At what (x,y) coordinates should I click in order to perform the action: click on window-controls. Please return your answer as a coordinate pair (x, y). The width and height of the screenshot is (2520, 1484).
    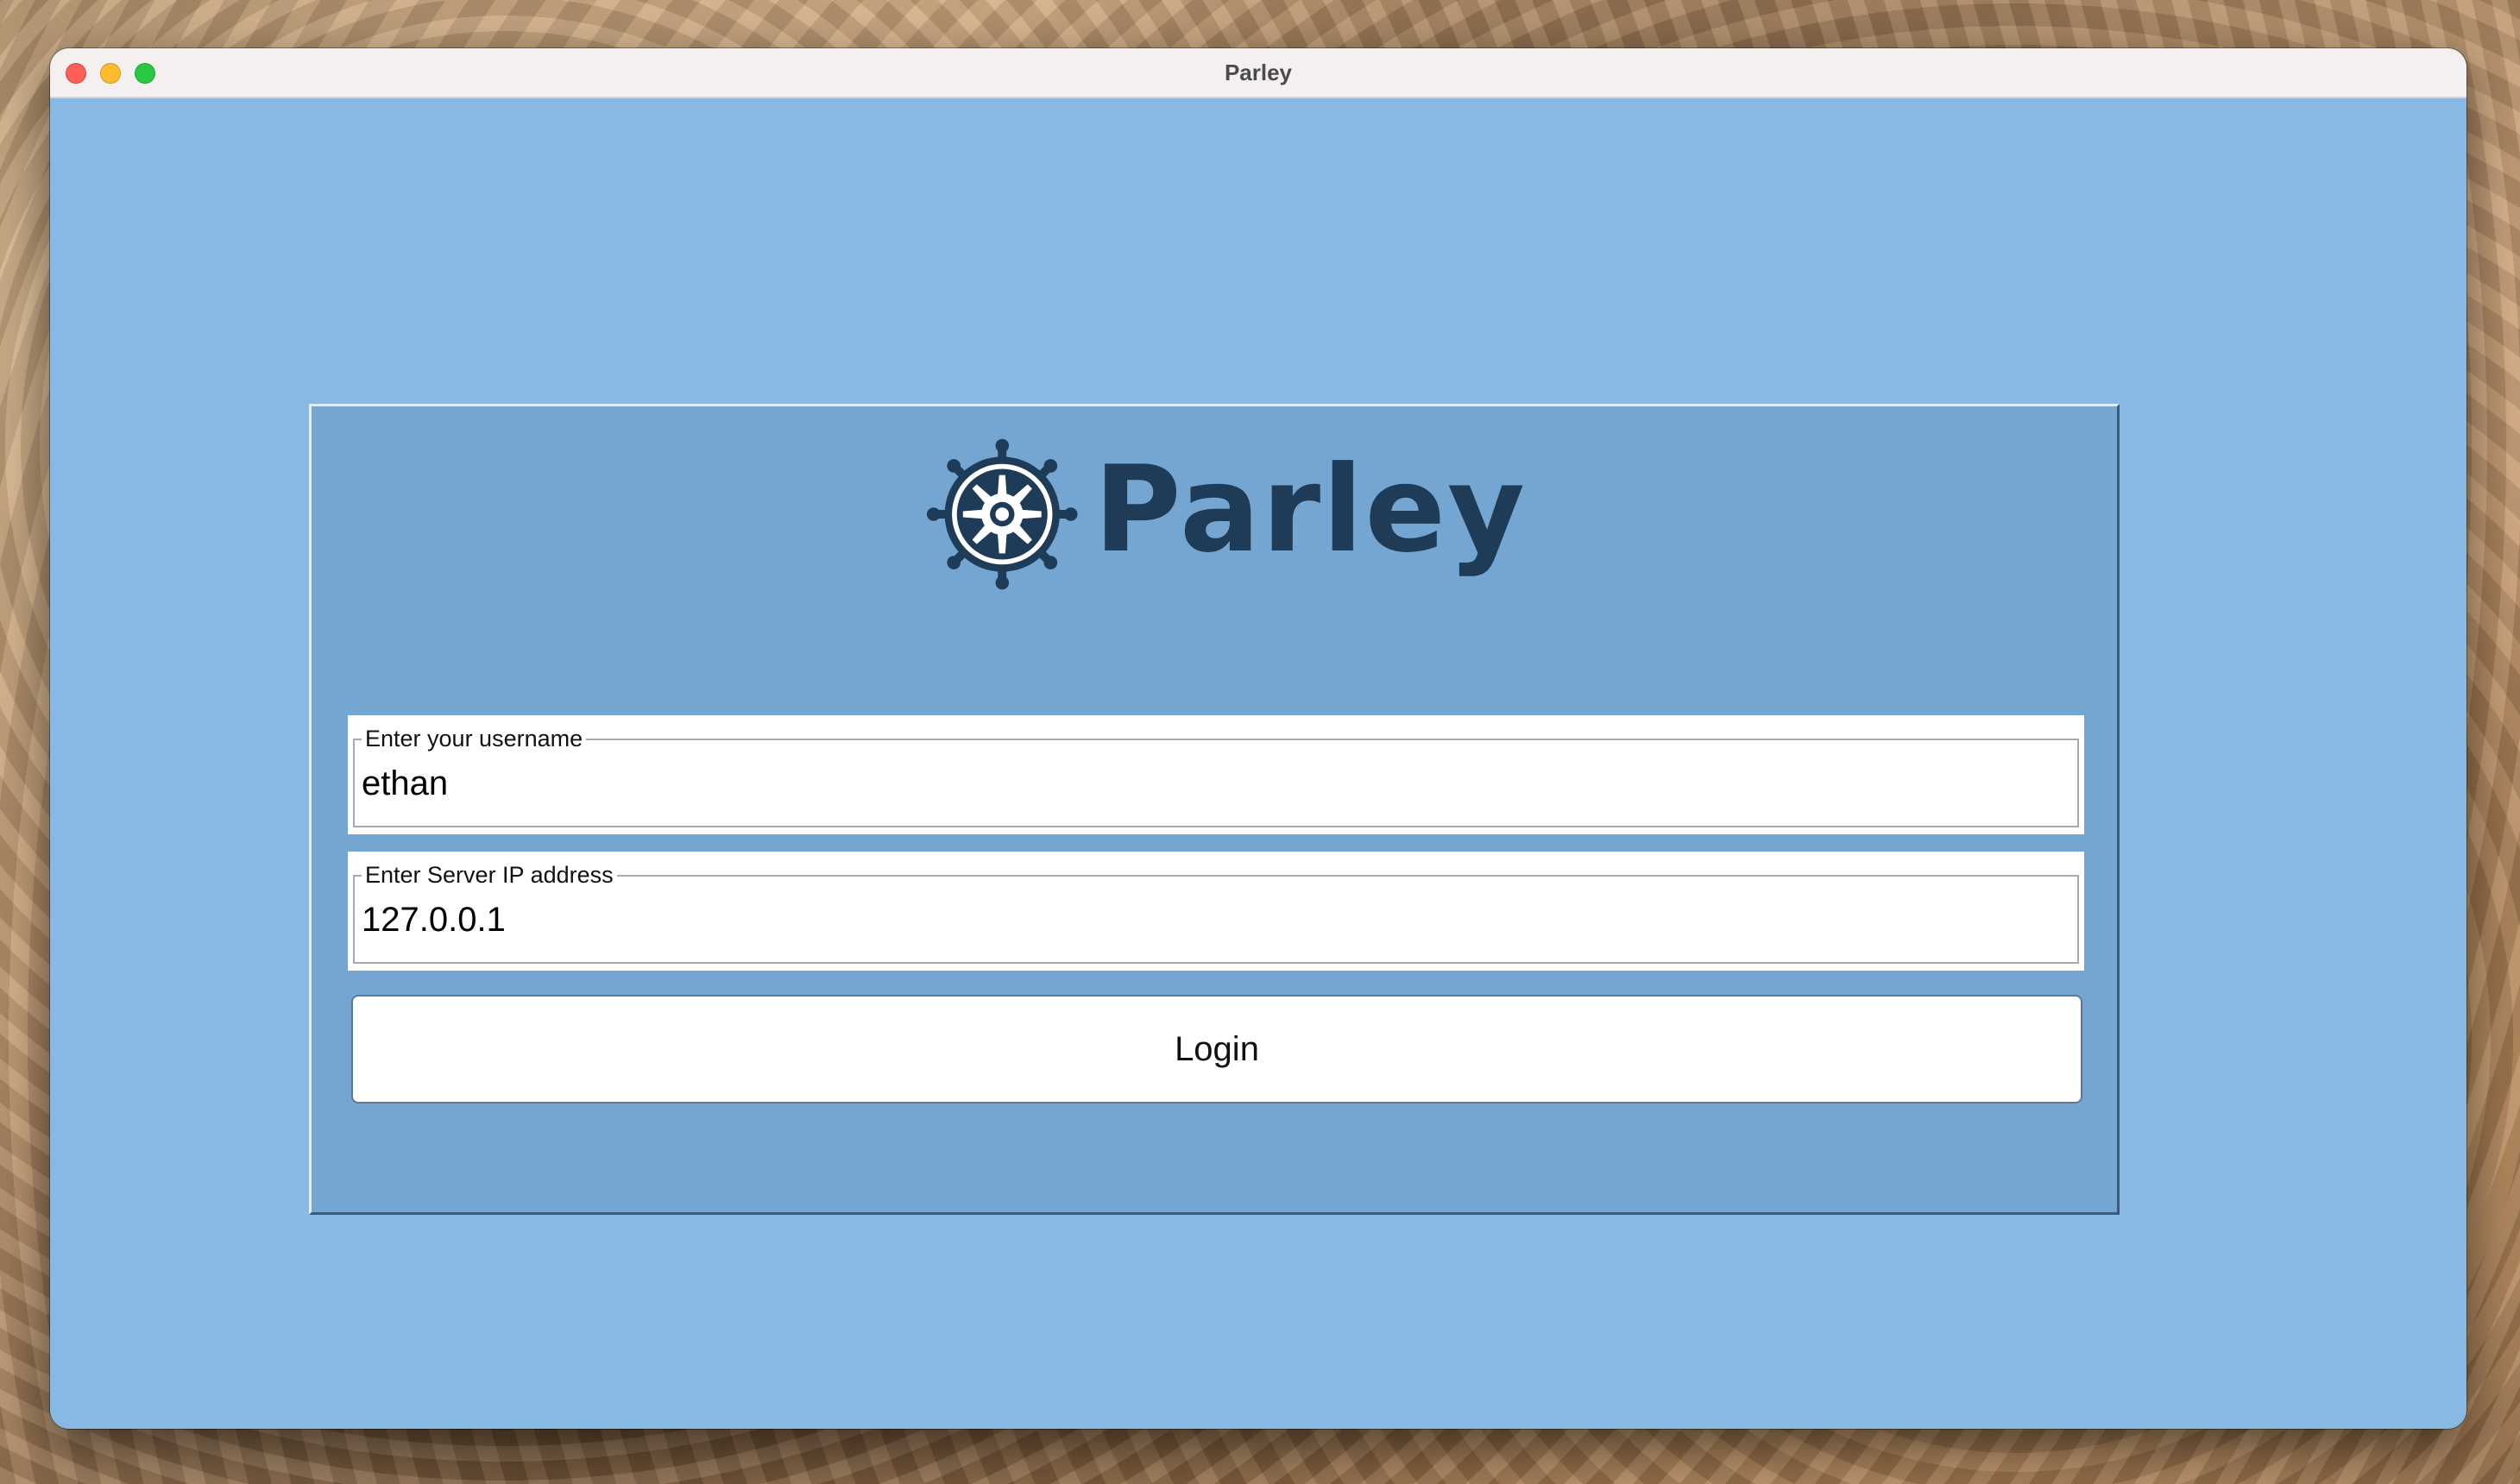
    Looking at the image, I should click on (111, 73).